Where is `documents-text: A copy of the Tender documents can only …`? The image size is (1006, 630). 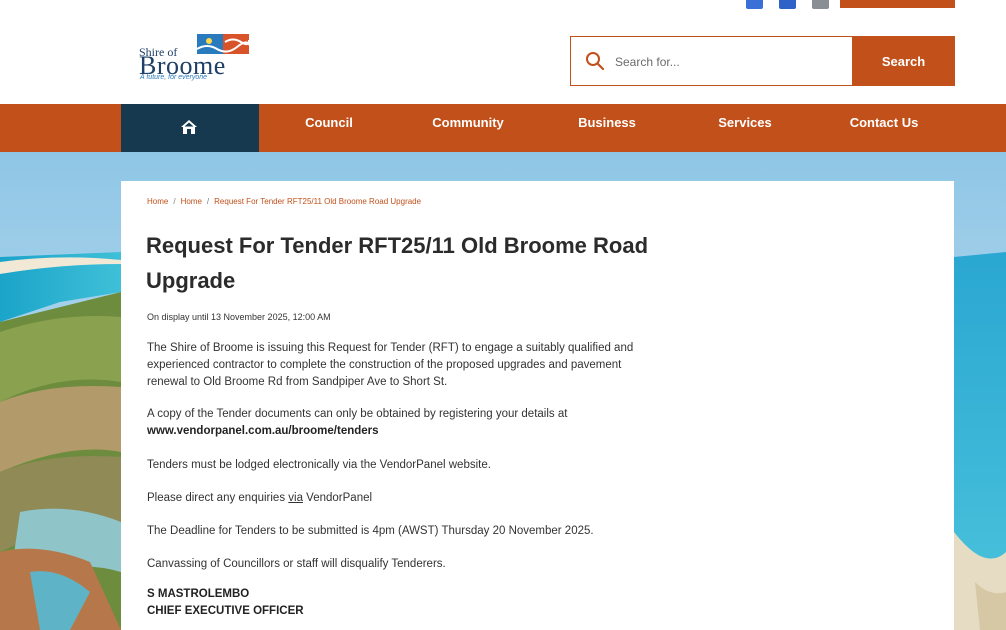 documents-text: A copy of the Tender documents can only … is located at coordinates (357, 414).